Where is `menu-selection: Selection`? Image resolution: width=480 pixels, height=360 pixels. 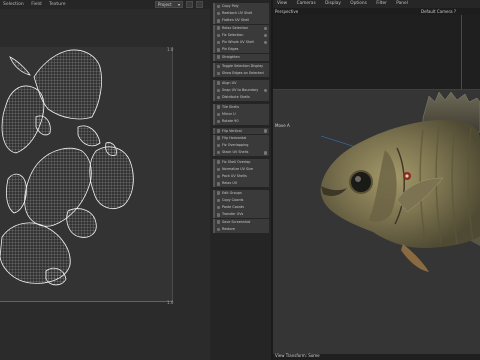 menu-selection: Selection is located at coordinates (13, 4).